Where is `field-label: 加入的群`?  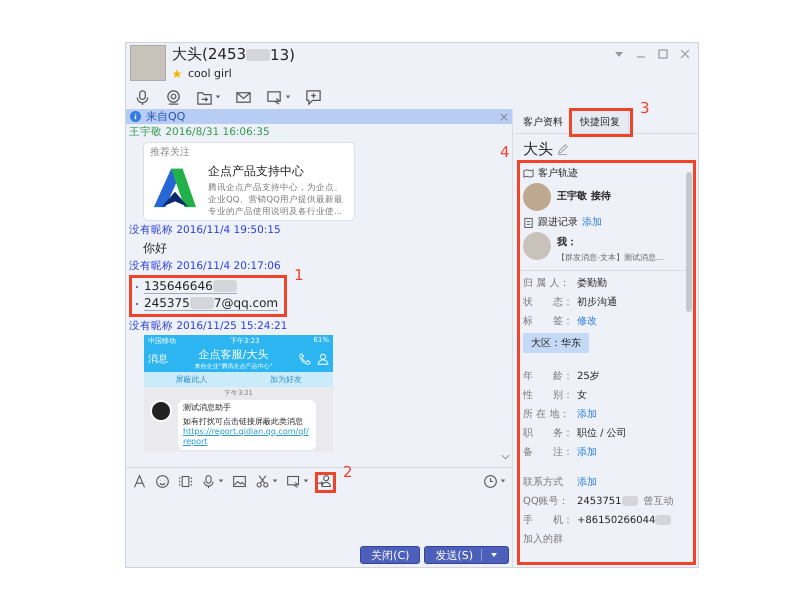 field-label: 加入的群 is located at coordinates (543, 539).